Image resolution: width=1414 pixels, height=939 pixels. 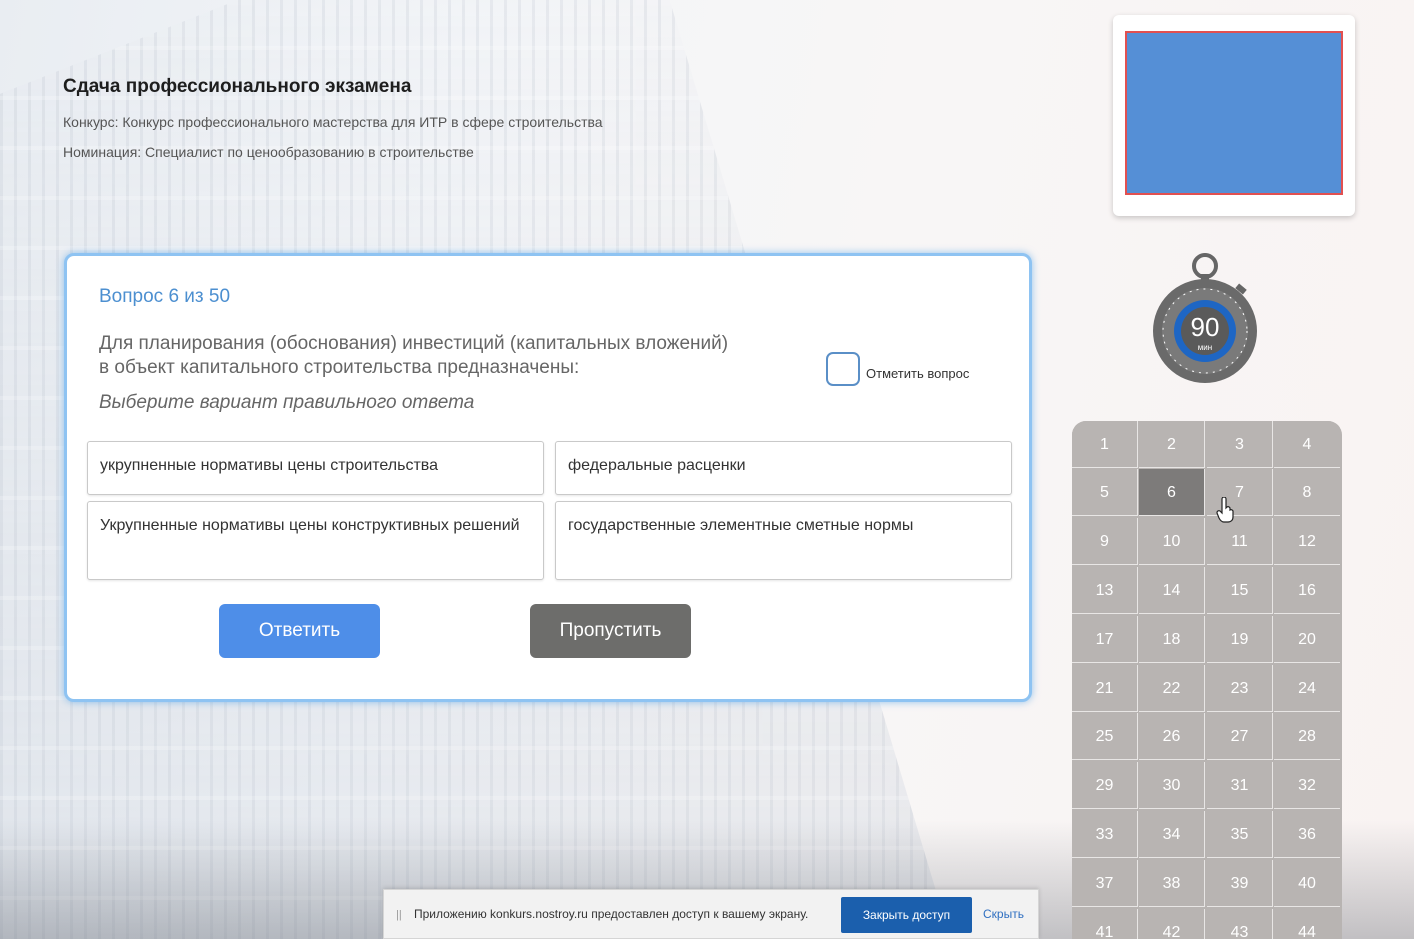 I want to click on question-nav-cell-34: 34, so click(x=1172, y=834).